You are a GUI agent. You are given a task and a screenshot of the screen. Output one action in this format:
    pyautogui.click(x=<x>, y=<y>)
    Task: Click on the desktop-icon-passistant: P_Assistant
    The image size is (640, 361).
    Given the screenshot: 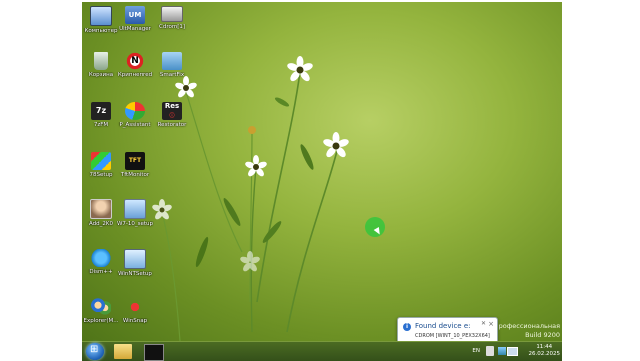 What is the action you would take?
    pyautogui.click(x=135, y=115)
    